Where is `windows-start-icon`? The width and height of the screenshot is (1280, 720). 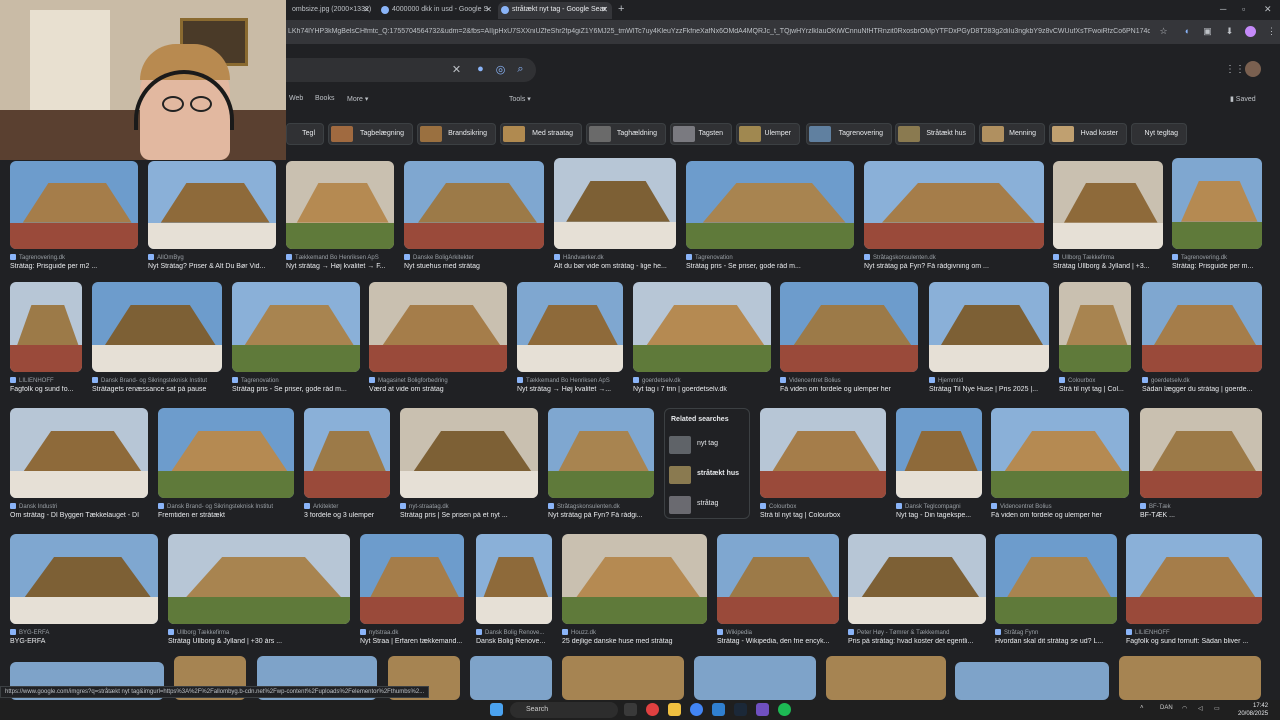
windows-start-icon is located at coordinates (496, 709).